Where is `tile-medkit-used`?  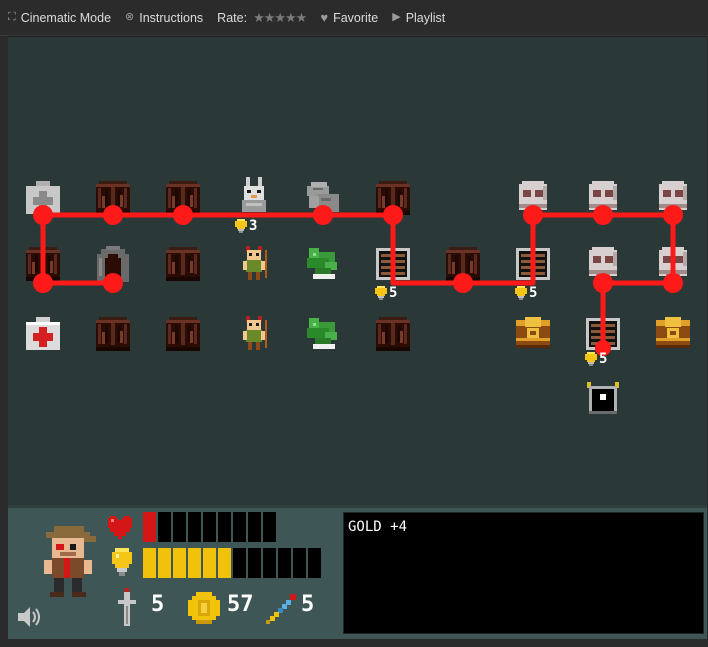 tile-medkit-used is located at coordinates (43, 198).